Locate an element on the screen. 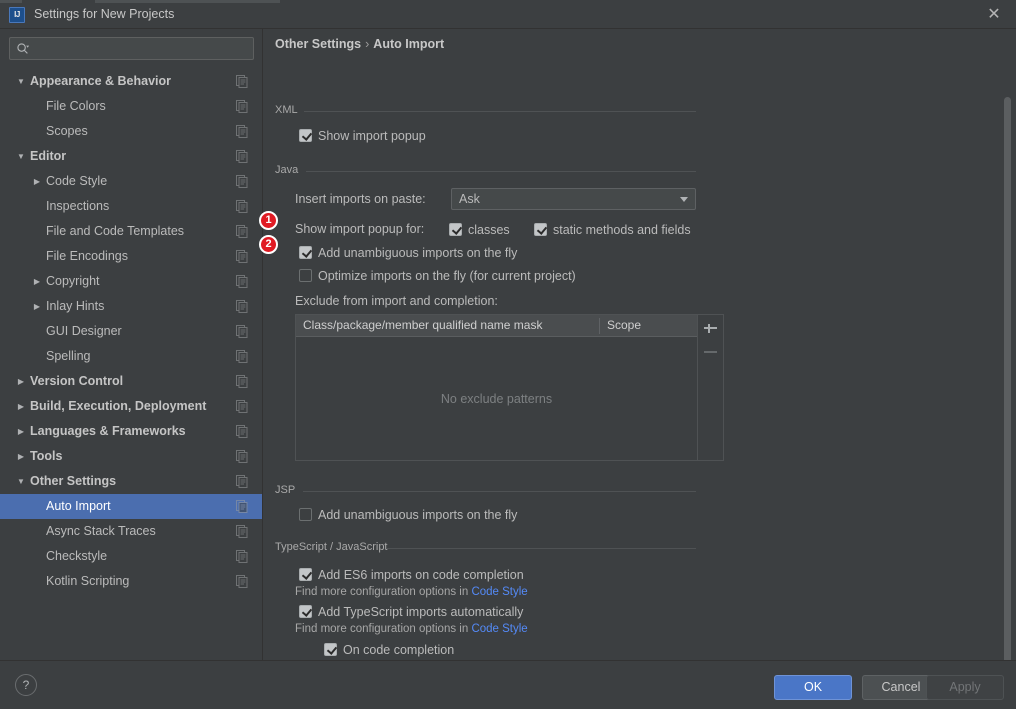 This screenshot has width=1016, height=709. help-button: ? is located at coordinates (26, 685).